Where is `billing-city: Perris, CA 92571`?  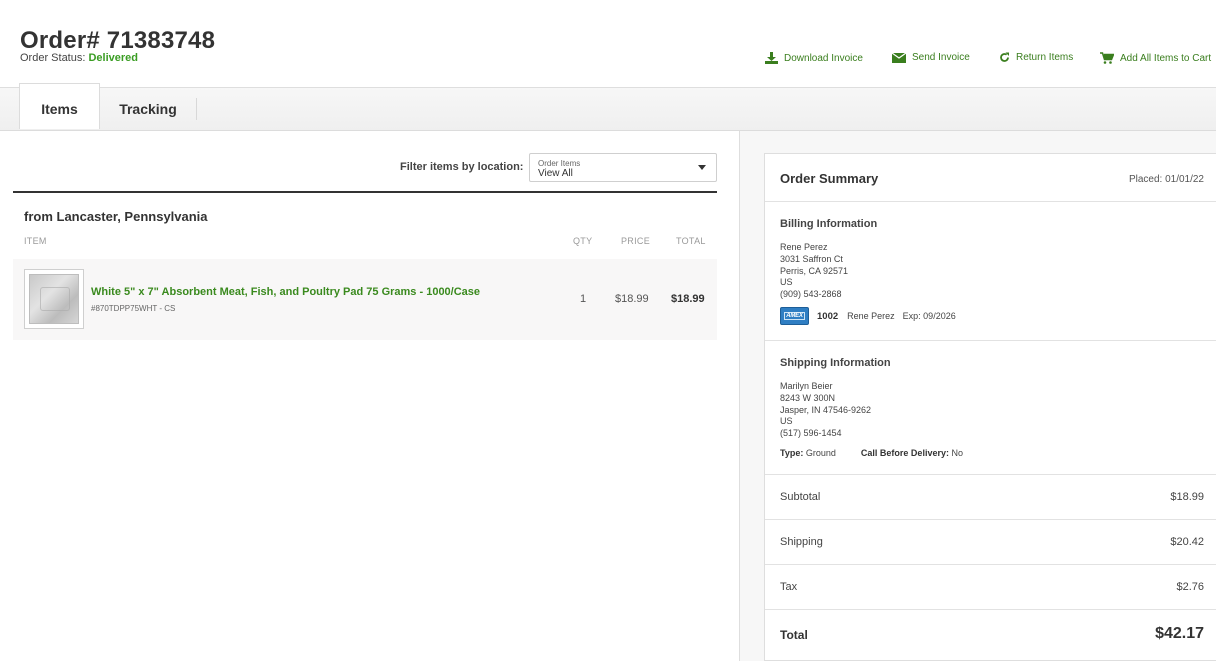 billing-city: Perris, CA 92571 is located at coordinates (814, 270).